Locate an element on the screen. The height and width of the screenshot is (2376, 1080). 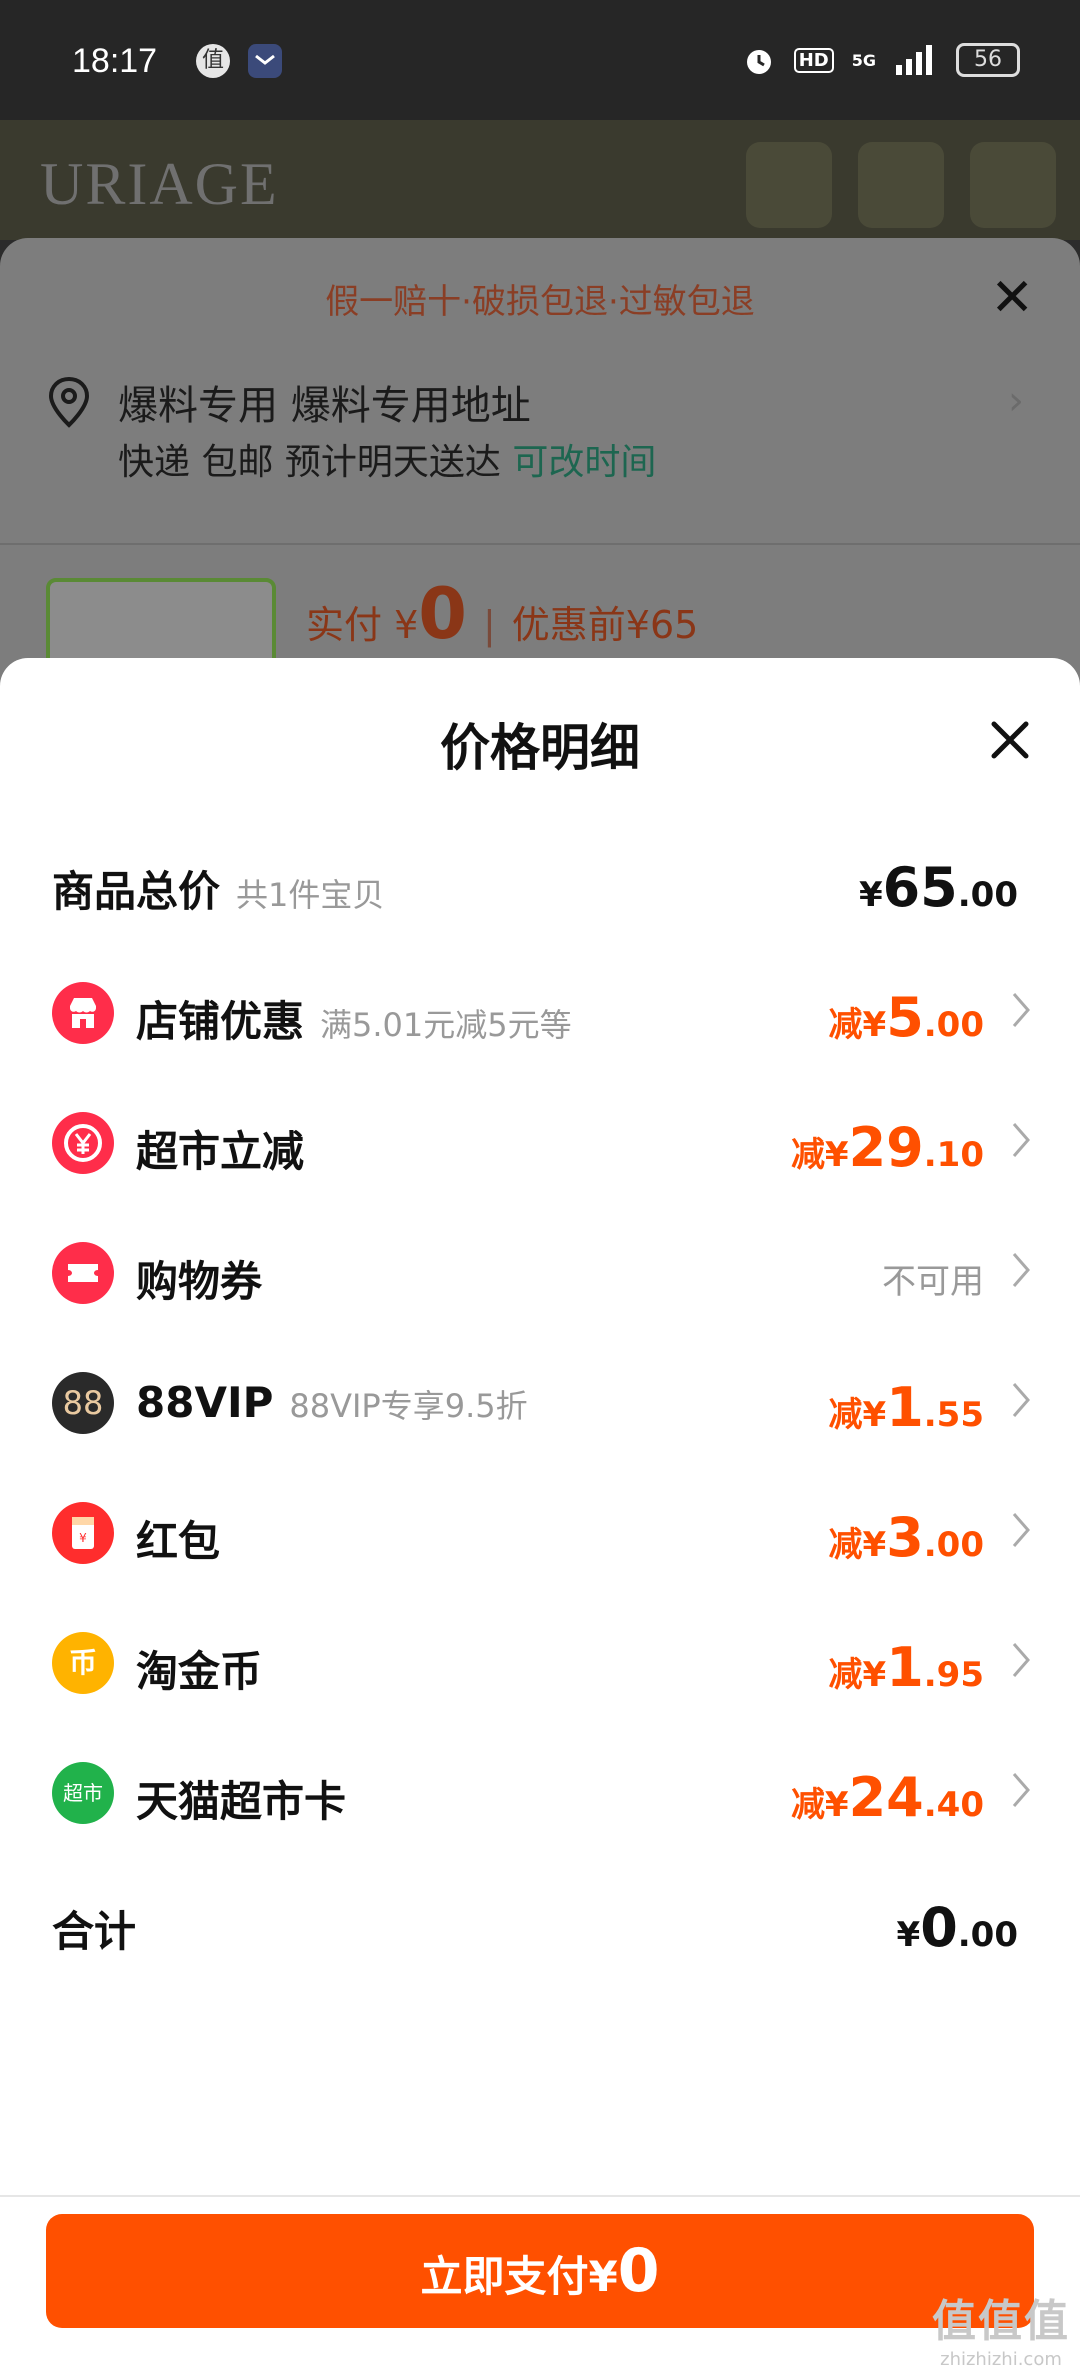
address-text: 爆料专用 爆料专用地址 is located at coordinates (324, 406).